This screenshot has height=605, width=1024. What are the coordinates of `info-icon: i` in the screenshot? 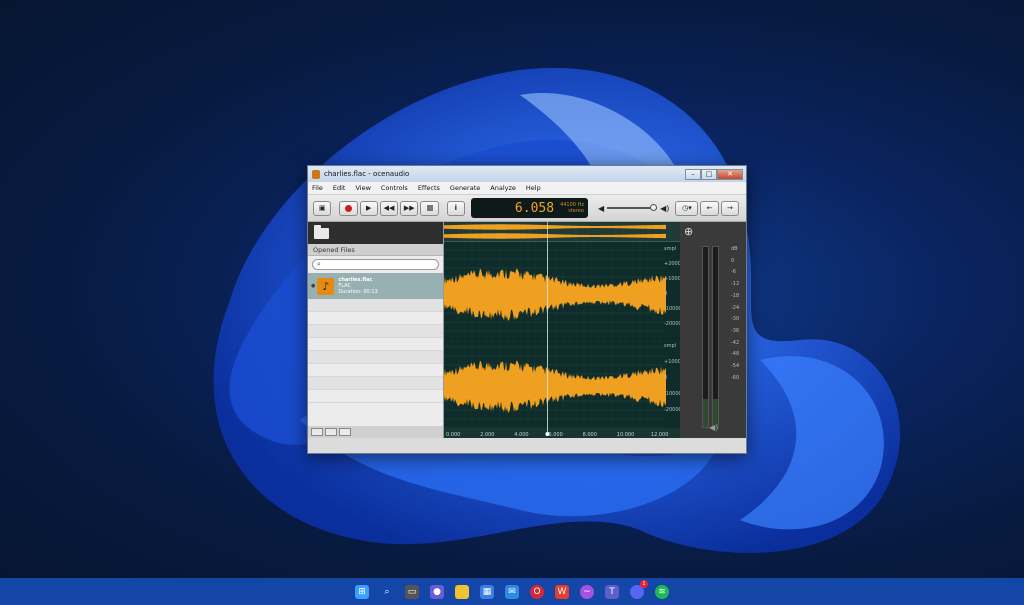 It's located at (456, 208).